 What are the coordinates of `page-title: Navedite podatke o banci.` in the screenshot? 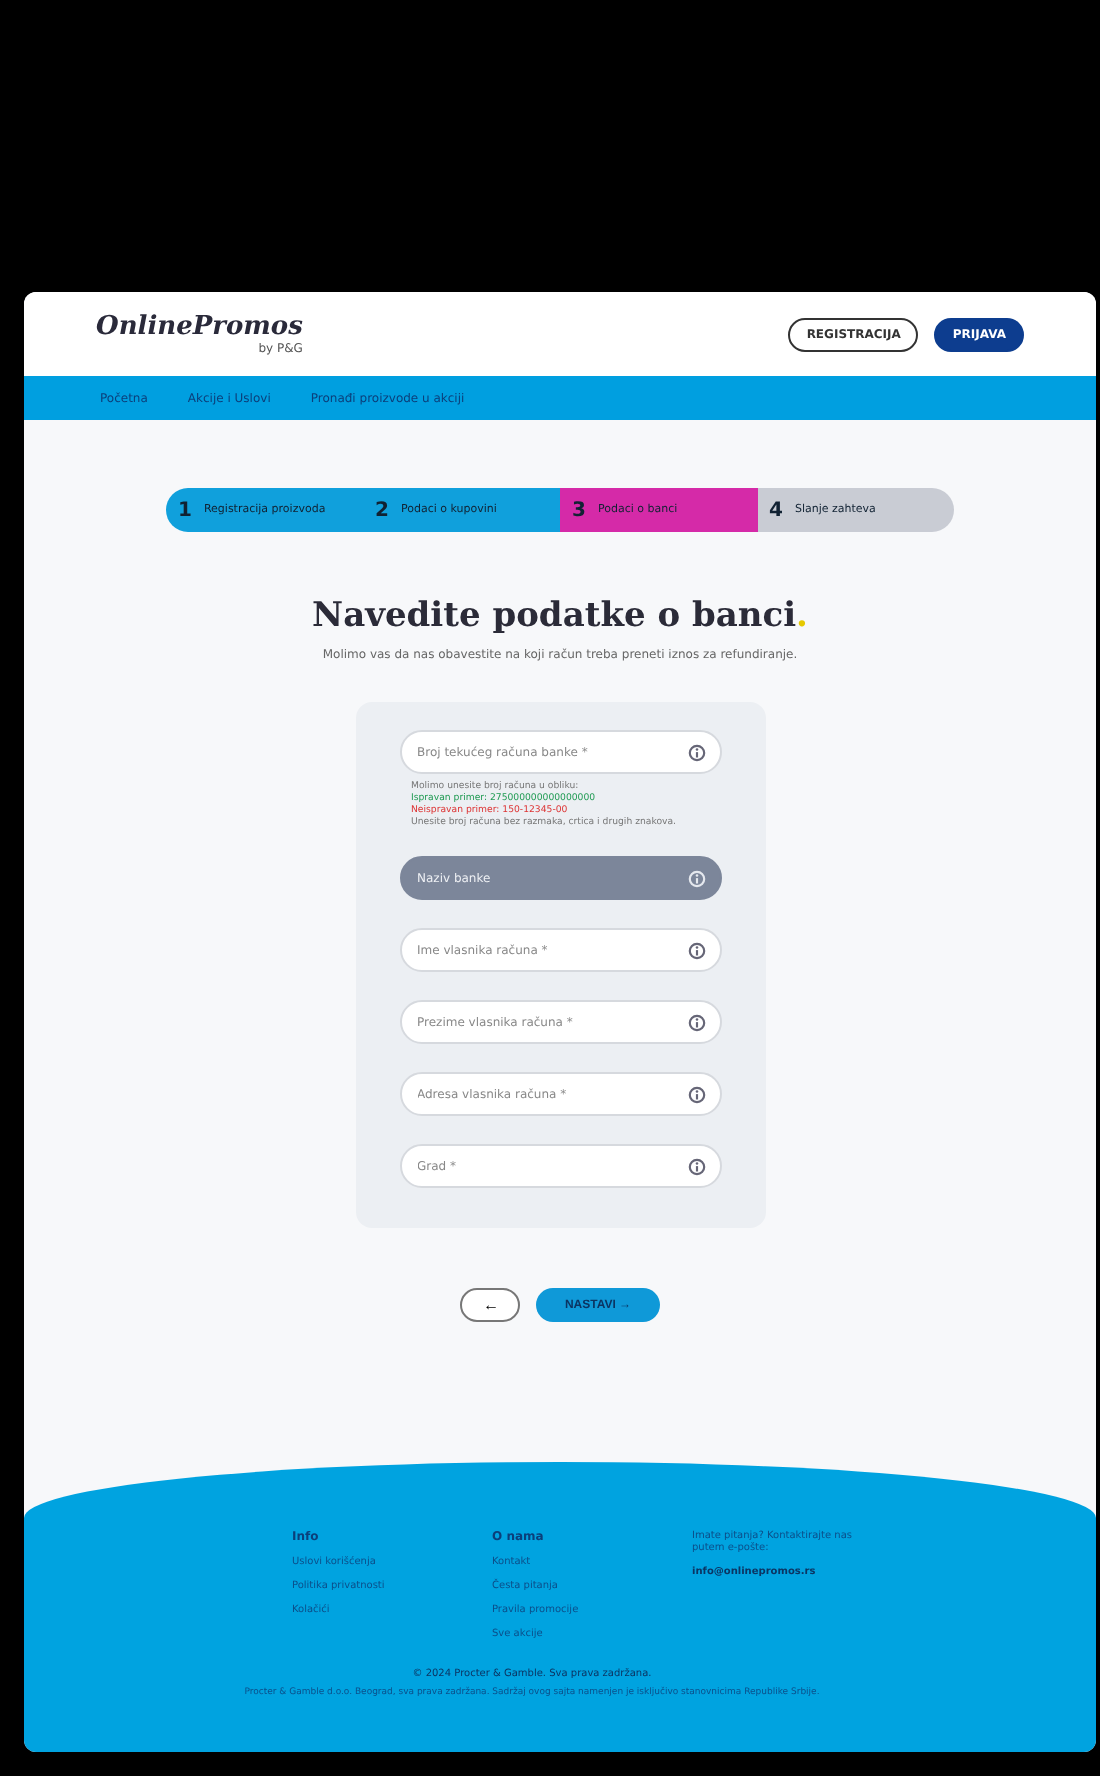 It's located at (560, 616).